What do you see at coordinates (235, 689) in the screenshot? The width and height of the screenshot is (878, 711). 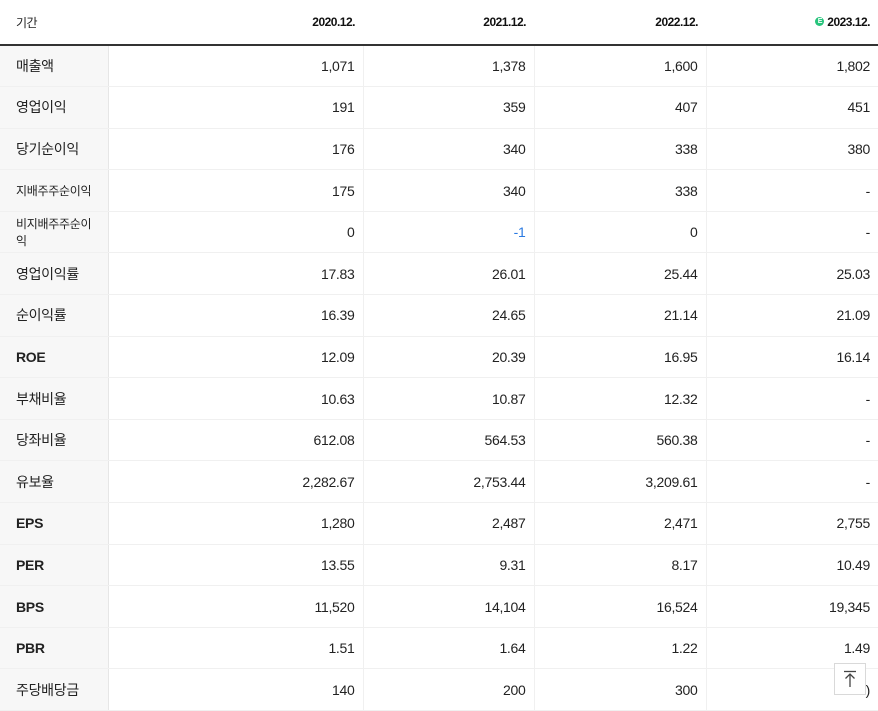 I see `cell-value: 140` at bounding box center [235, 689].